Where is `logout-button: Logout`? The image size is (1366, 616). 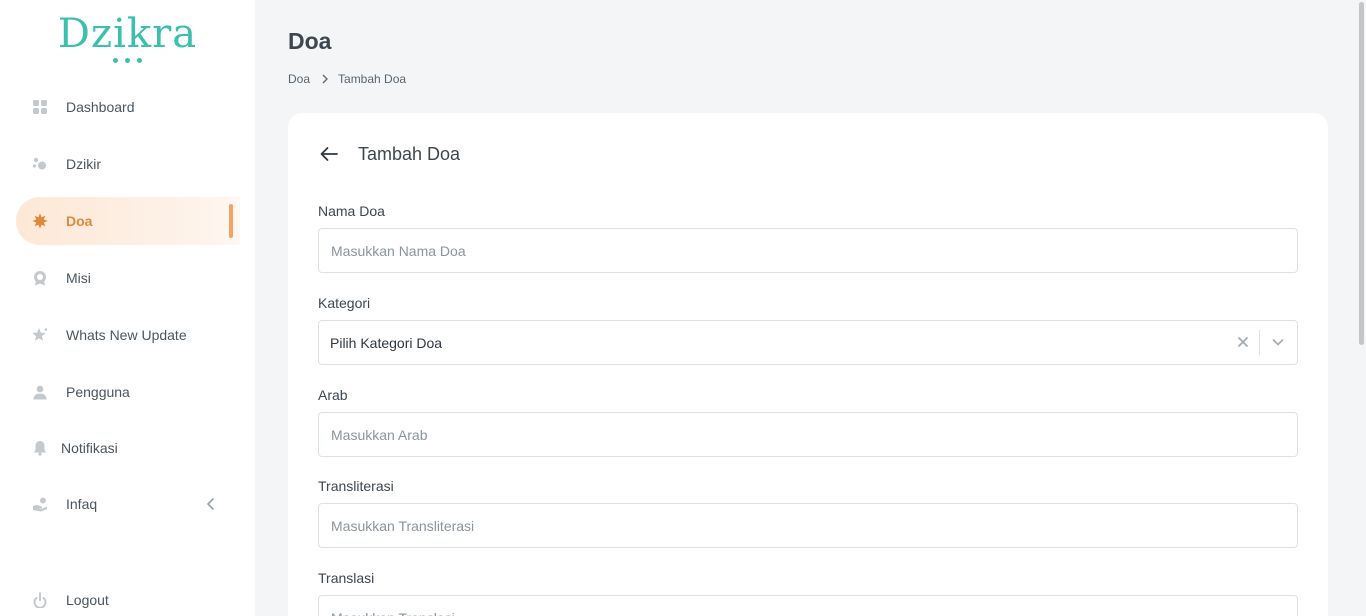
logout-button: Logout is located at coordinates (128, 596).